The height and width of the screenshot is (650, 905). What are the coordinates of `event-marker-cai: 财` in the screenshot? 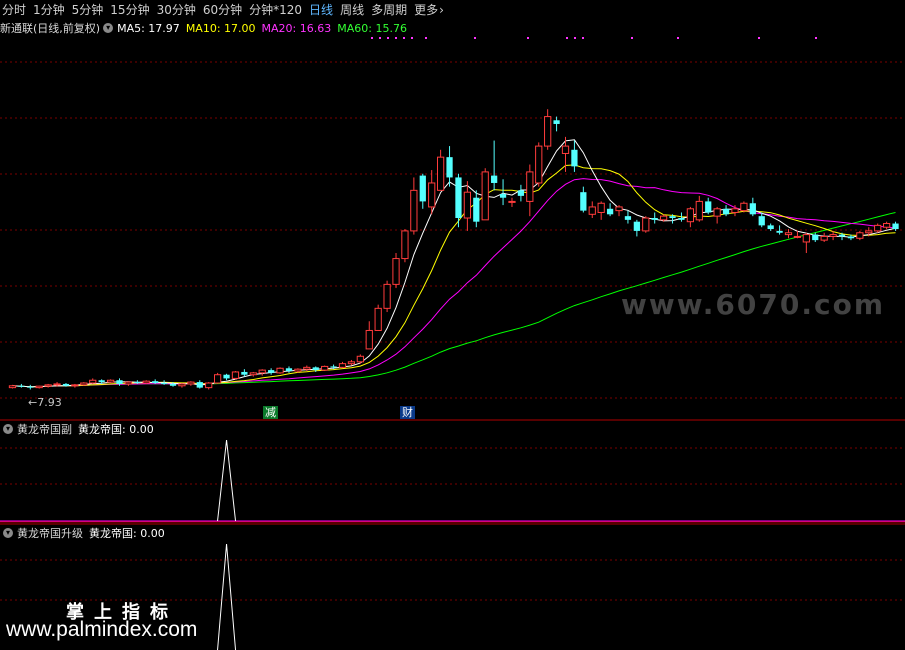 It's located at (407, 412).